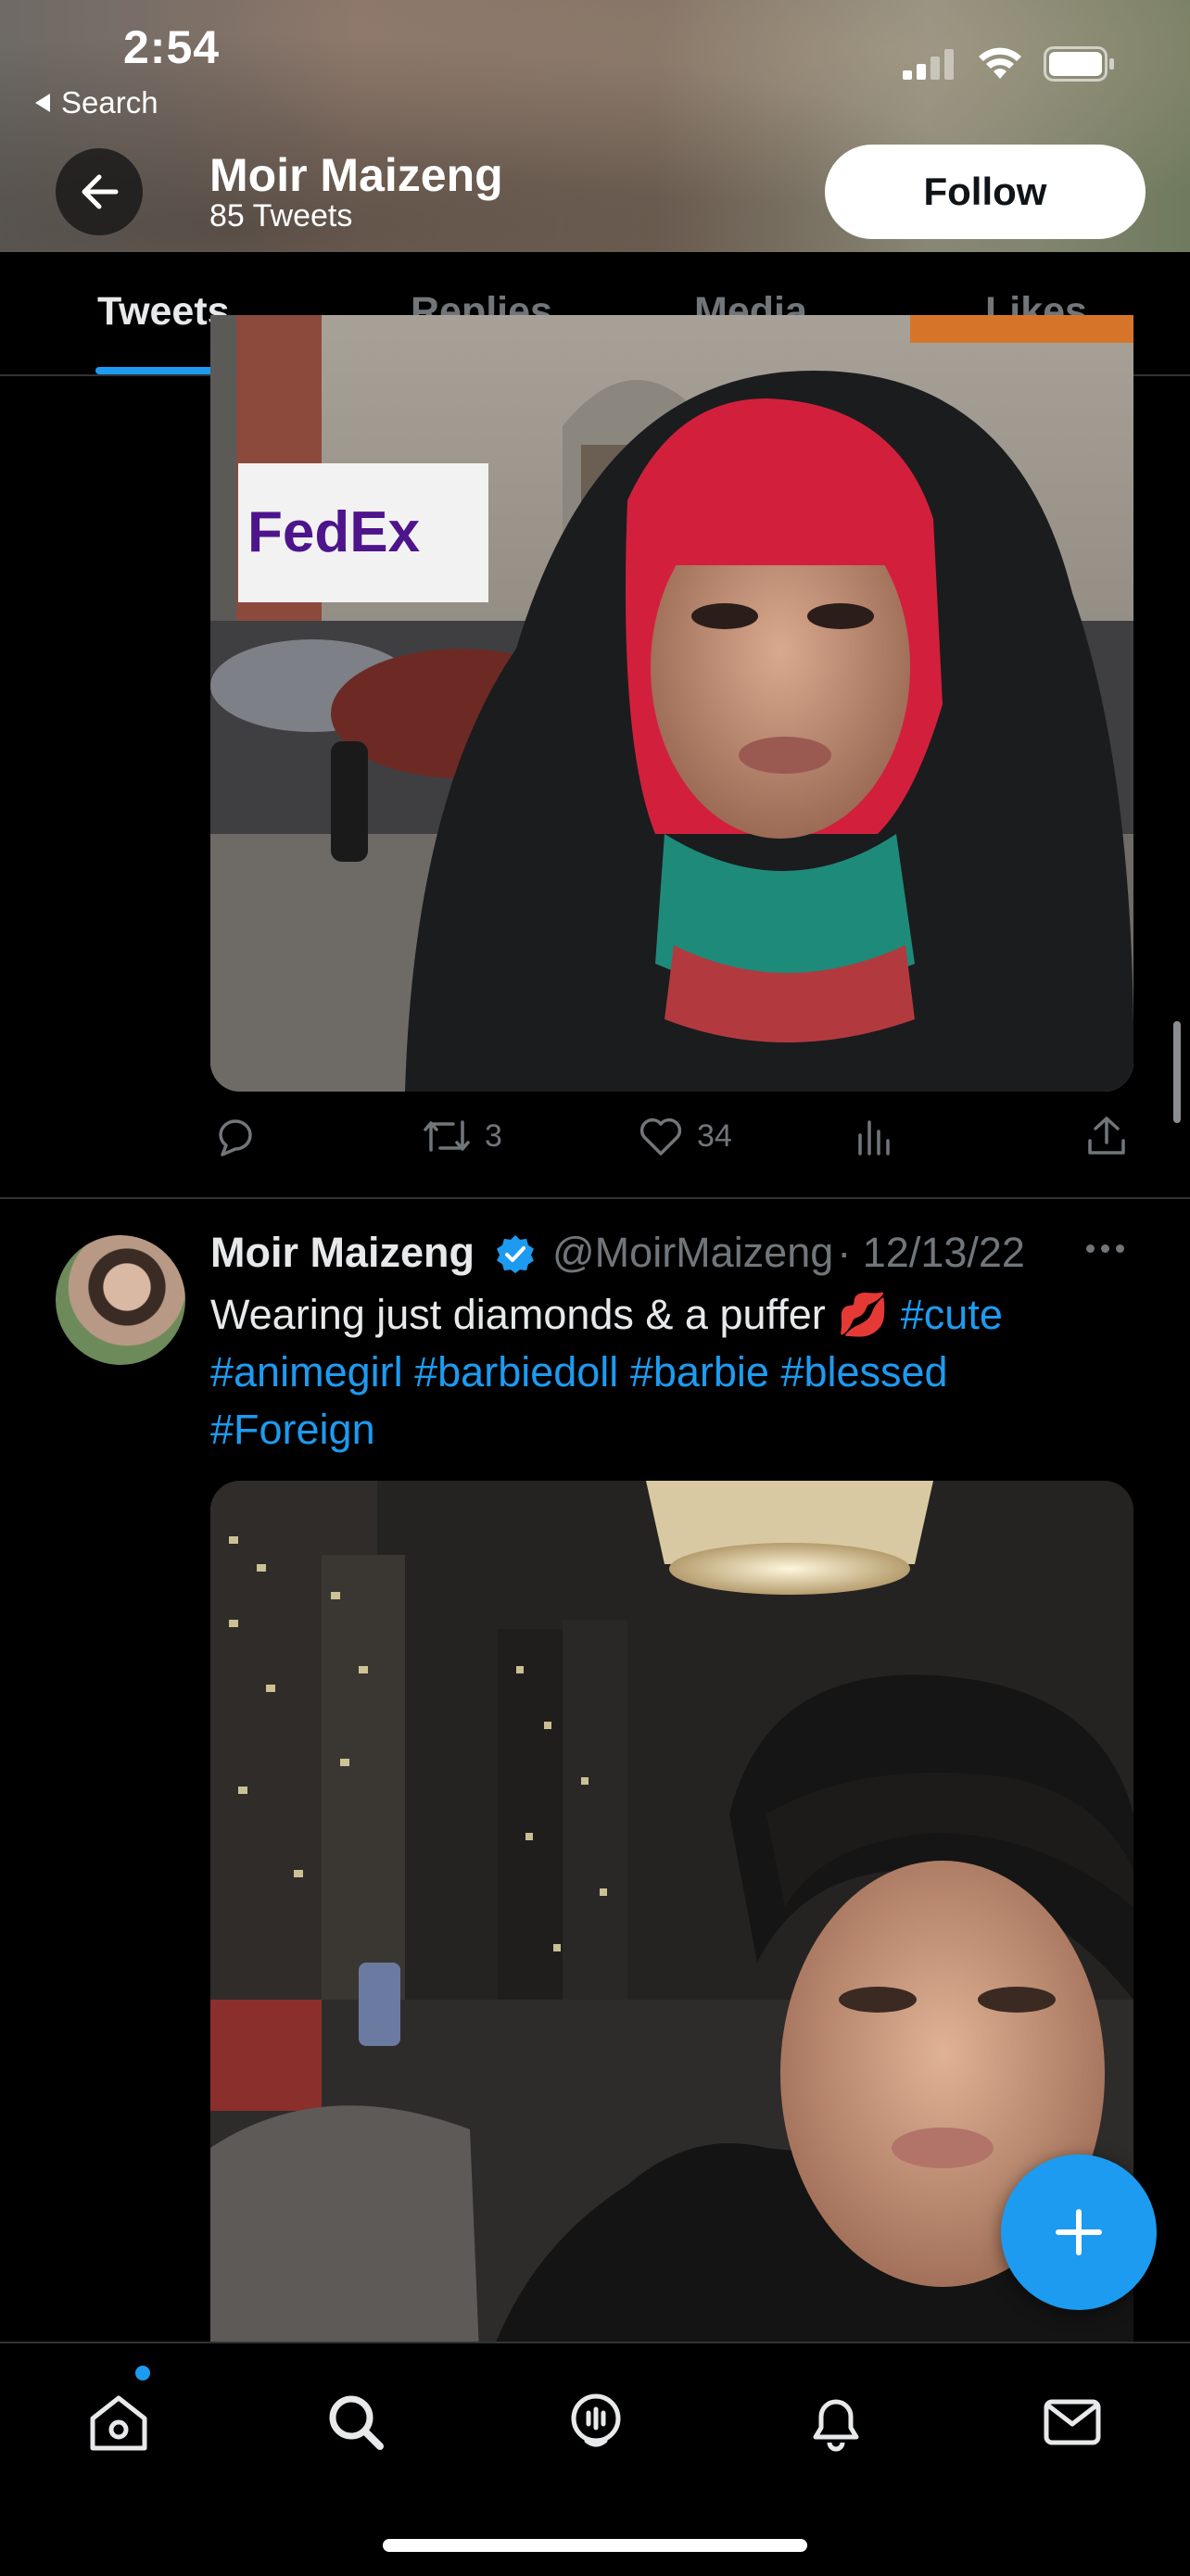  I want to click on fedex-sign: FedEx, so click(334, 532).